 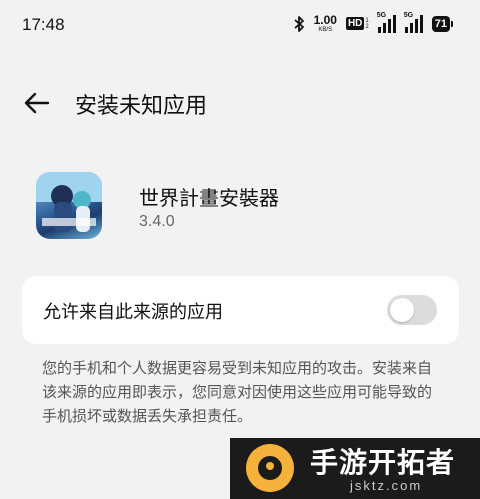 What do you see at coordinates (386, 22) in the screenshot?
I see `signal-icon: 5G` at bounding box center [386, 22].